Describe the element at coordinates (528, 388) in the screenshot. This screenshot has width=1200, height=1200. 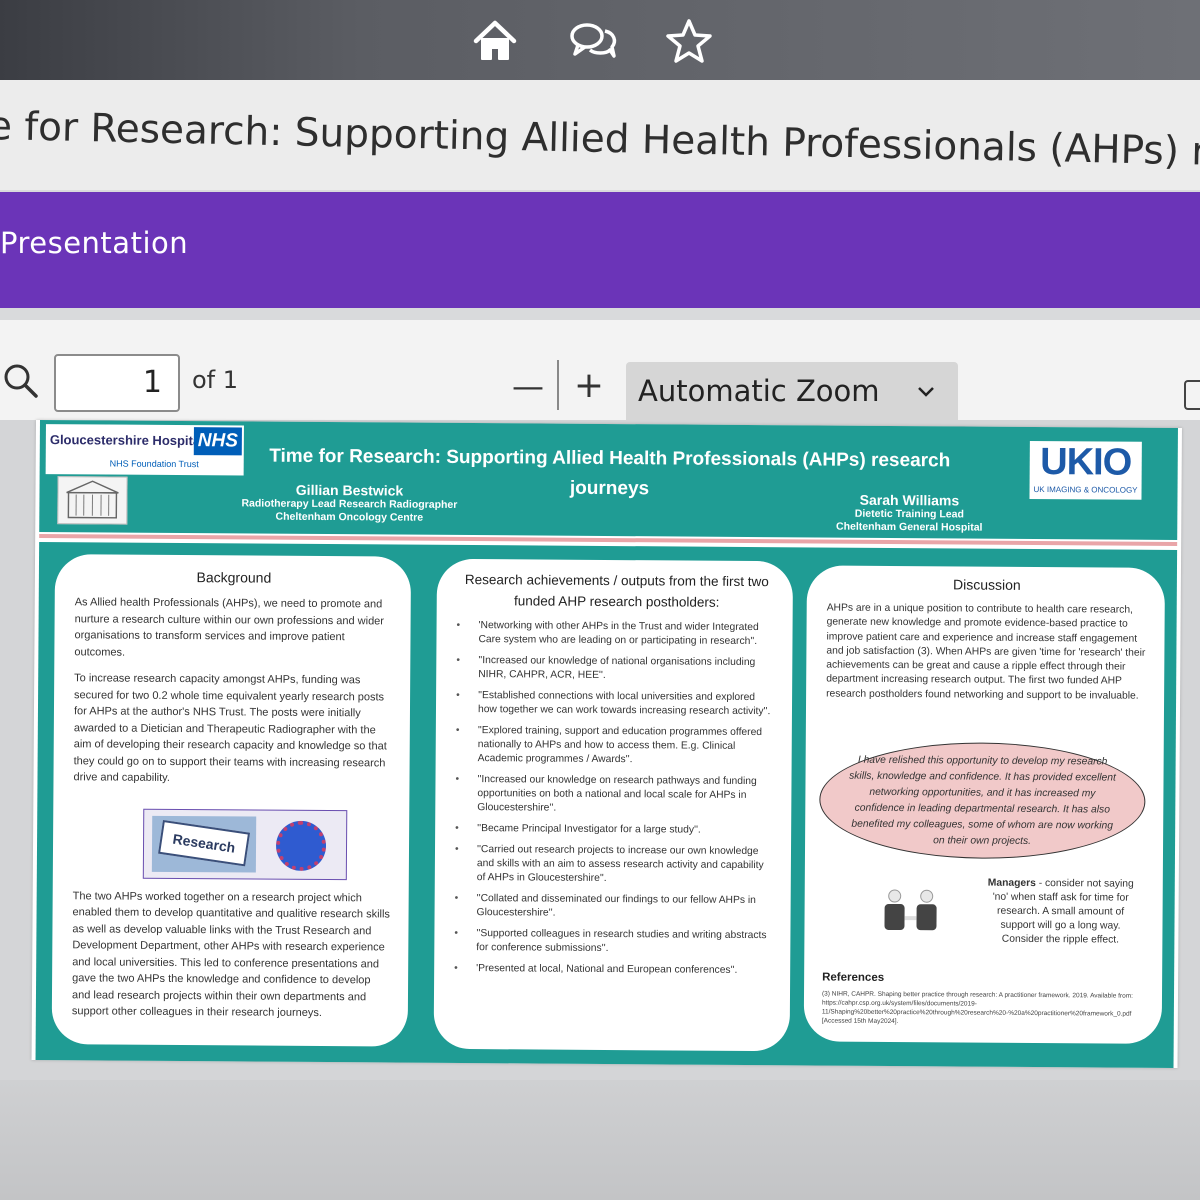
I see `zoom-out-button: —` at that location.